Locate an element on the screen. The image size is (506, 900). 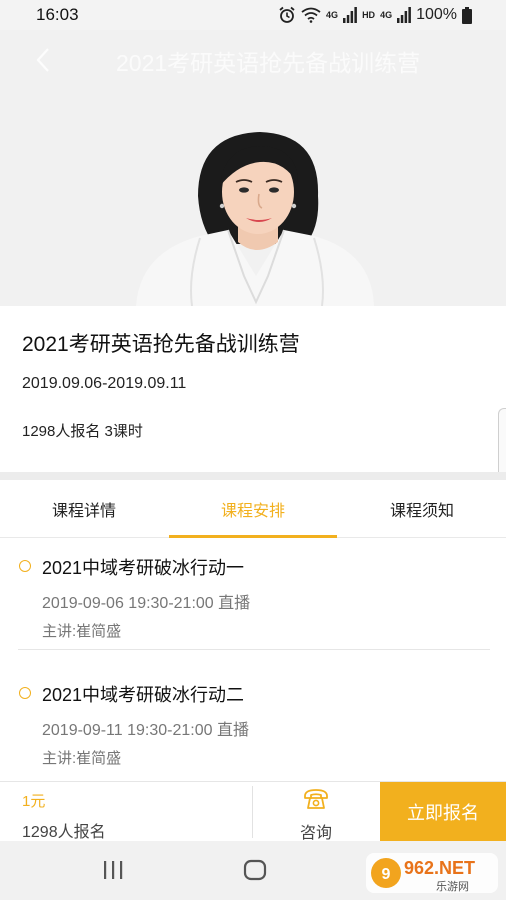
network-type-2: 4G is located at coordinates (386, 14).